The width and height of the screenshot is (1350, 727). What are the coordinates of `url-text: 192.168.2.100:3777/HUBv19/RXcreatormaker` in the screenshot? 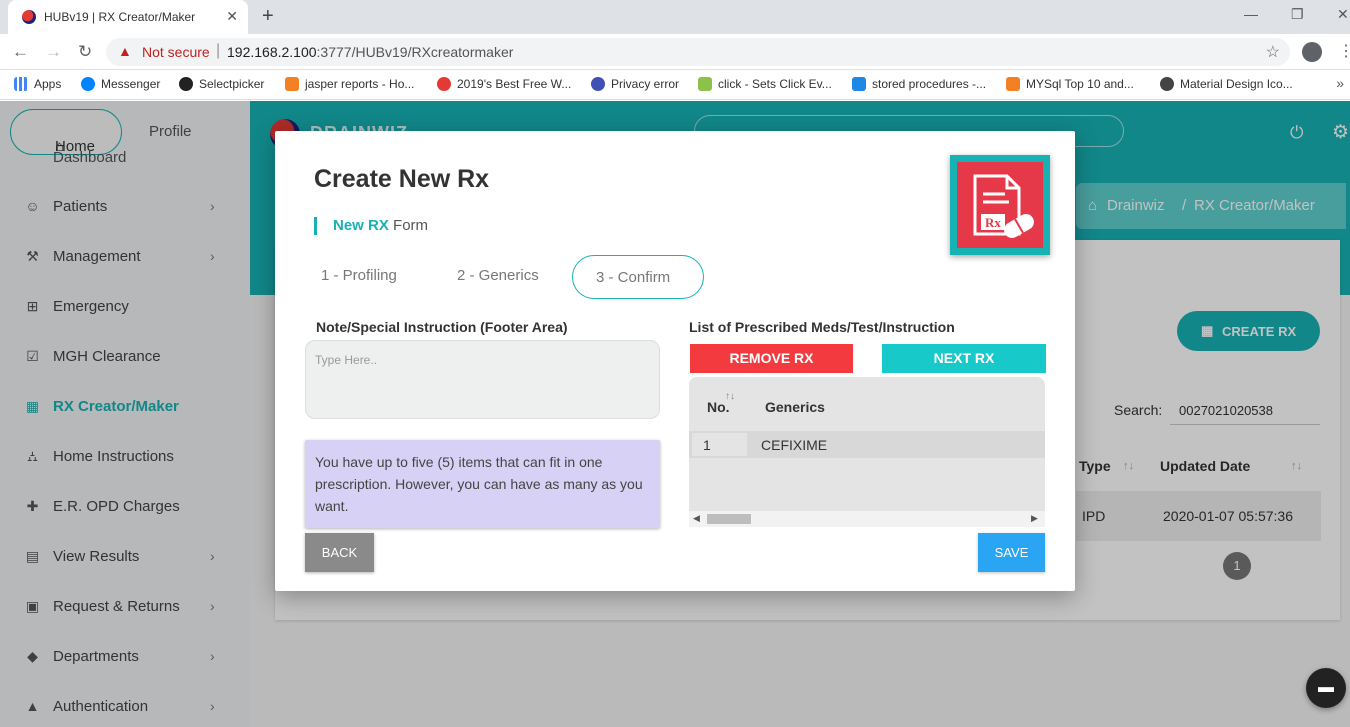 It's located at (370, 52).